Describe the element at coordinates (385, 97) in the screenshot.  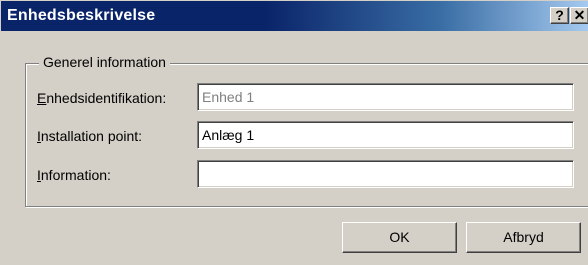
I see `unit-id-field: Enhed 1` at that location.